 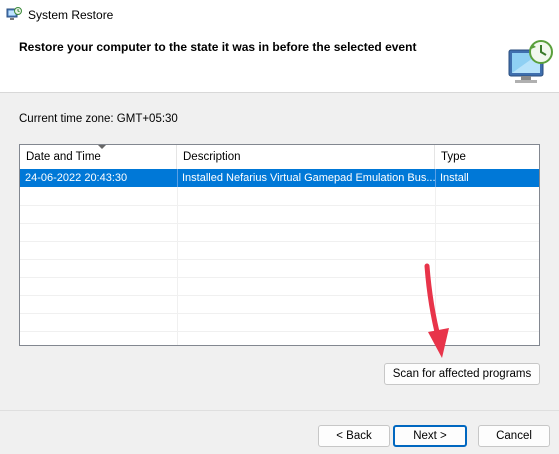 I want to click on scan-affected-programs-button: Scan for affected programs, so click(x=462, y=374).